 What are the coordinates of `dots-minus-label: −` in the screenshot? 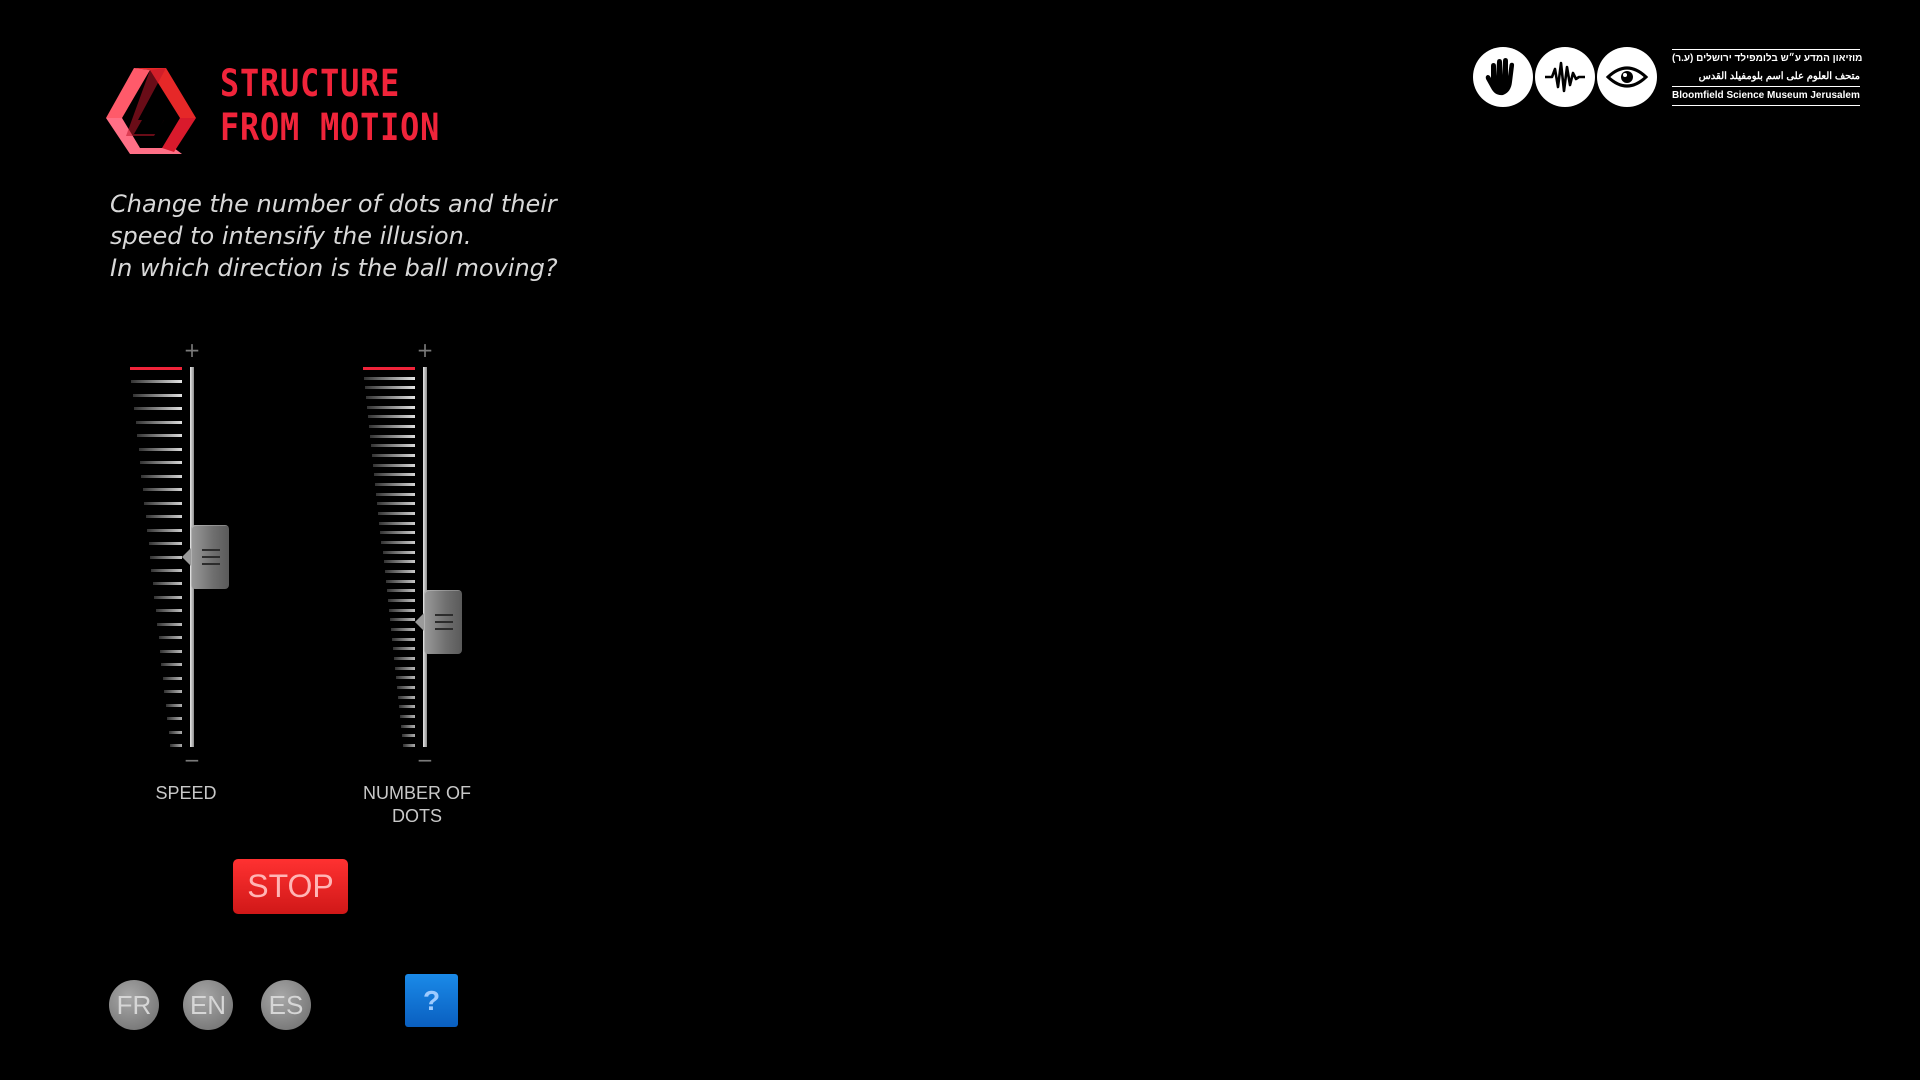 It's located at (425, 760).